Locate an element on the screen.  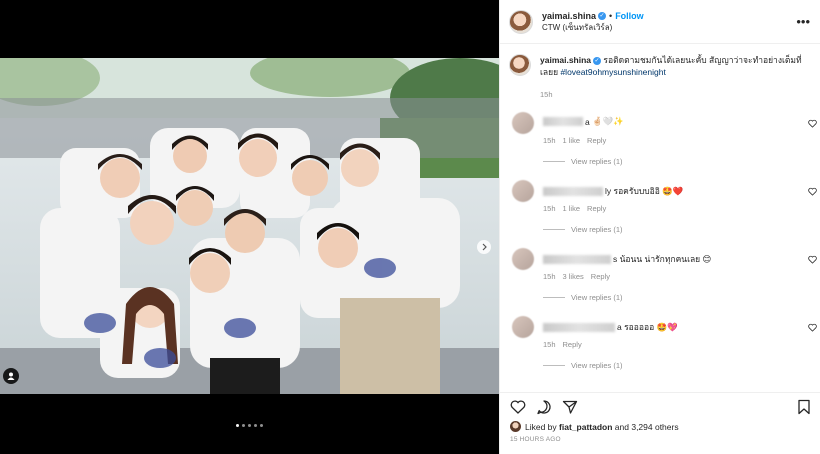
like-heart-icon is located at coordinates (518, 407).